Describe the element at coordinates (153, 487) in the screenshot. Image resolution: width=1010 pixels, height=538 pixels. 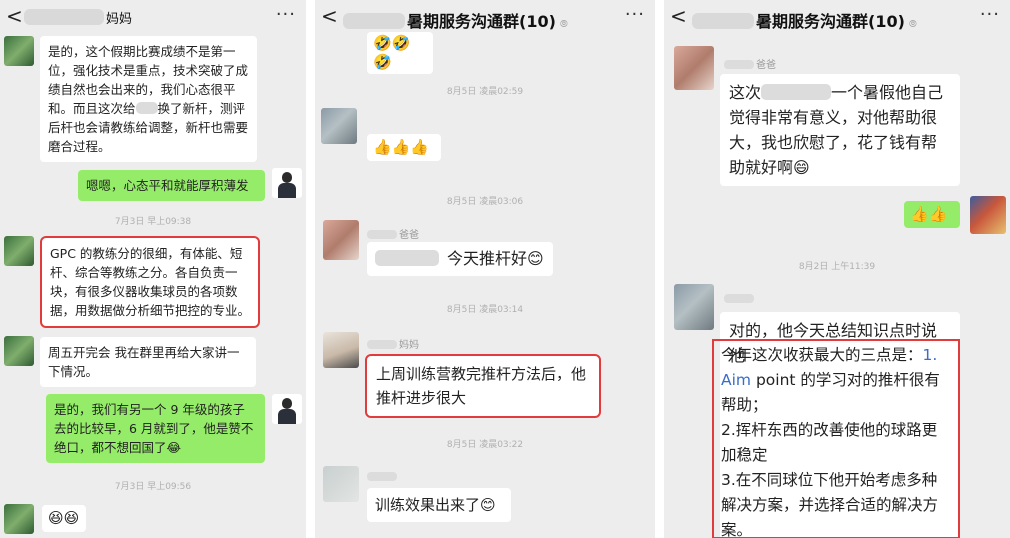
I see `timestamp: 7月3日 早上09:56` at that location.